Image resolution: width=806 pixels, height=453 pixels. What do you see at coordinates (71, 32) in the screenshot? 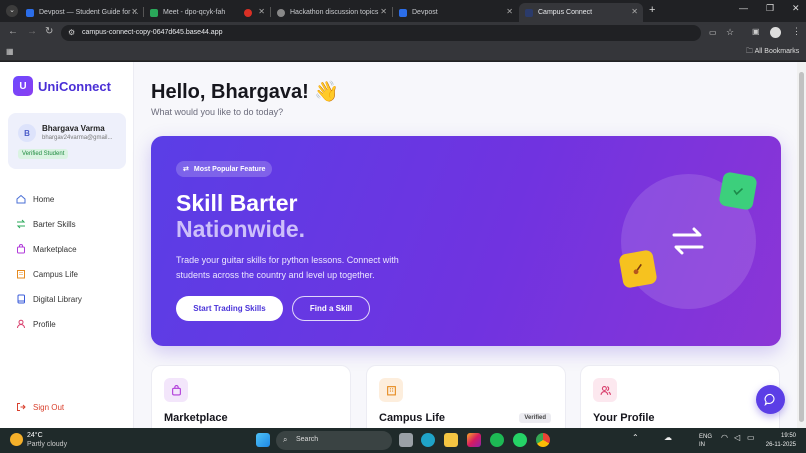
I see `site-info-icon: ⚙` at bounding box center [71, 32].